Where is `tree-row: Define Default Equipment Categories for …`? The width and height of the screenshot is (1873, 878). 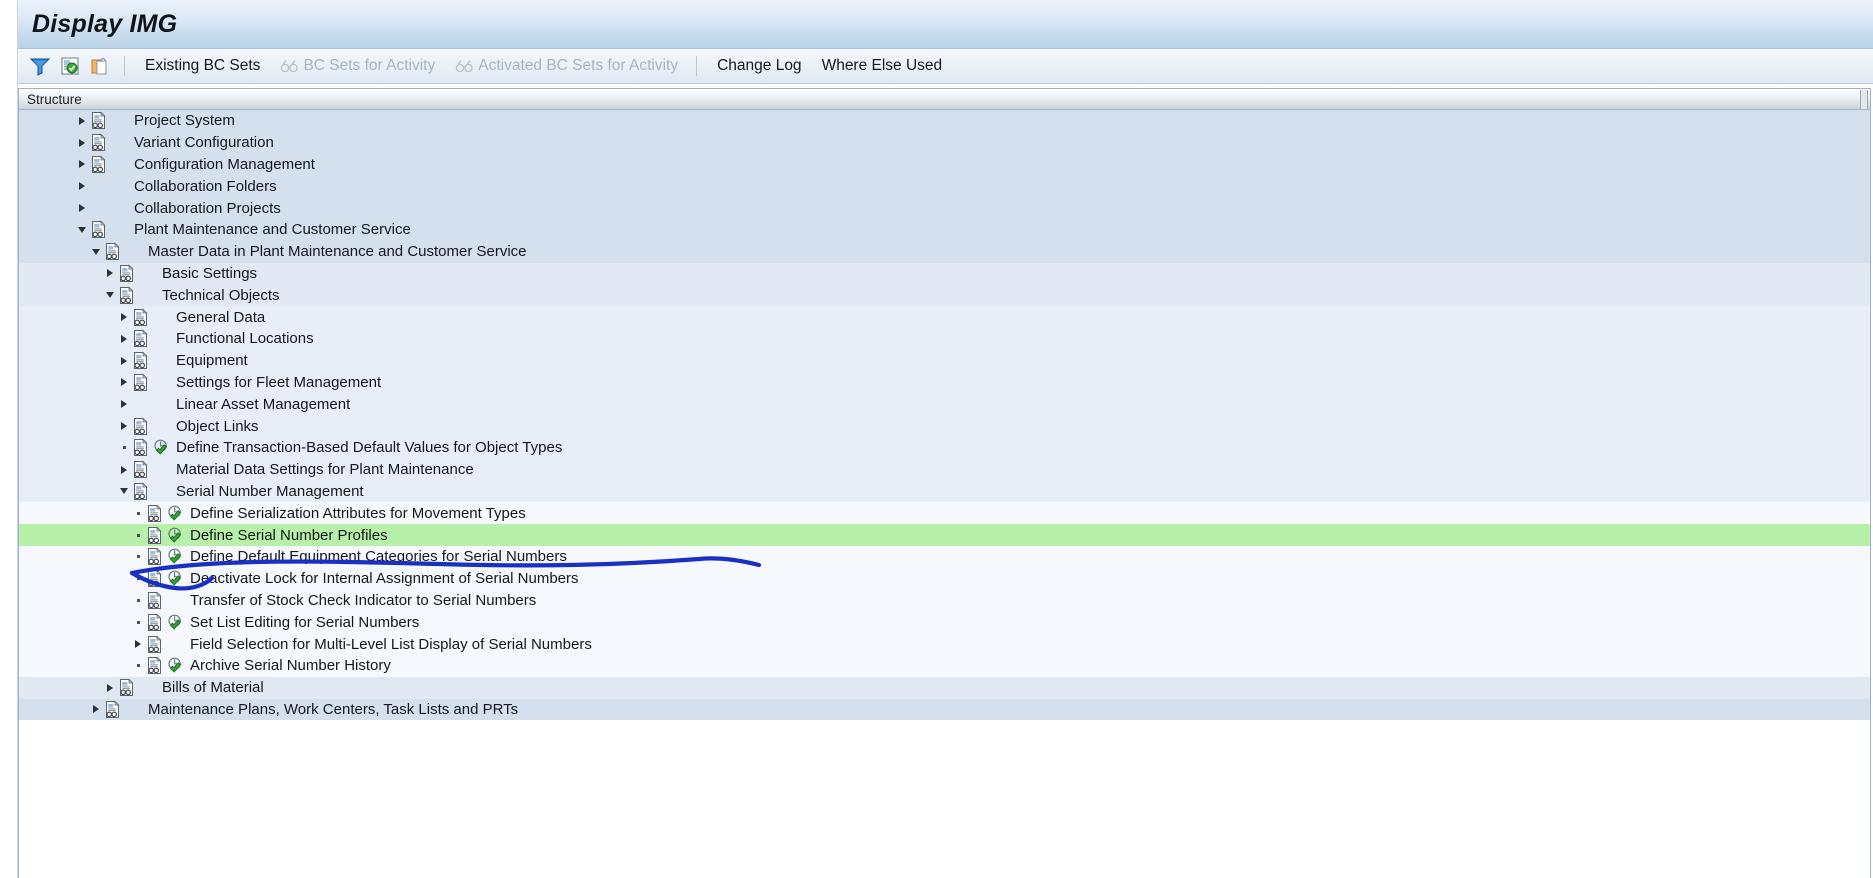 tree-row: Define Default Equipment Categories for … is located at coordinates (944, 556).